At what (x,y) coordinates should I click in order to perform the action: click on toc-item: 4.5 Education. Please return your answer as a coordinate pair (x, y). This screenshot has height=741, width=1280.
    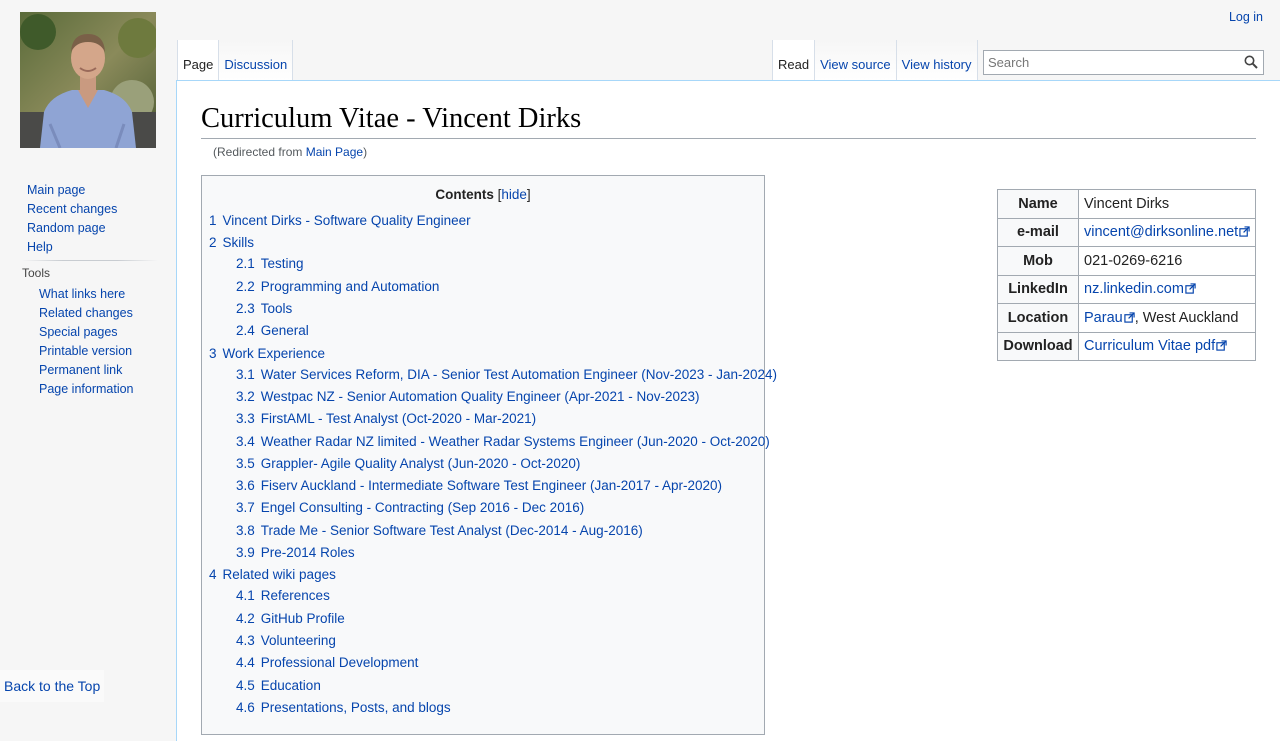
    Looking at the image, I should click on (278, 685).